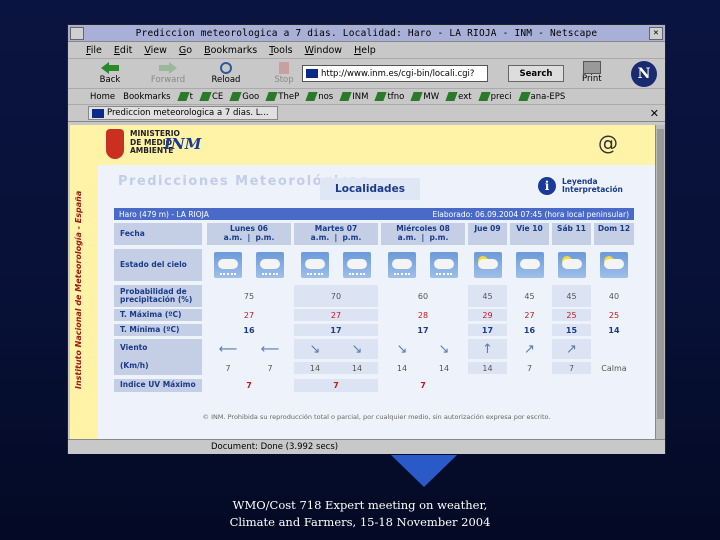 The height and width of the screenshot is (540, 720). I want to click on day-header: Miércoles 08 a.m. | p.m., so click(423, 234).